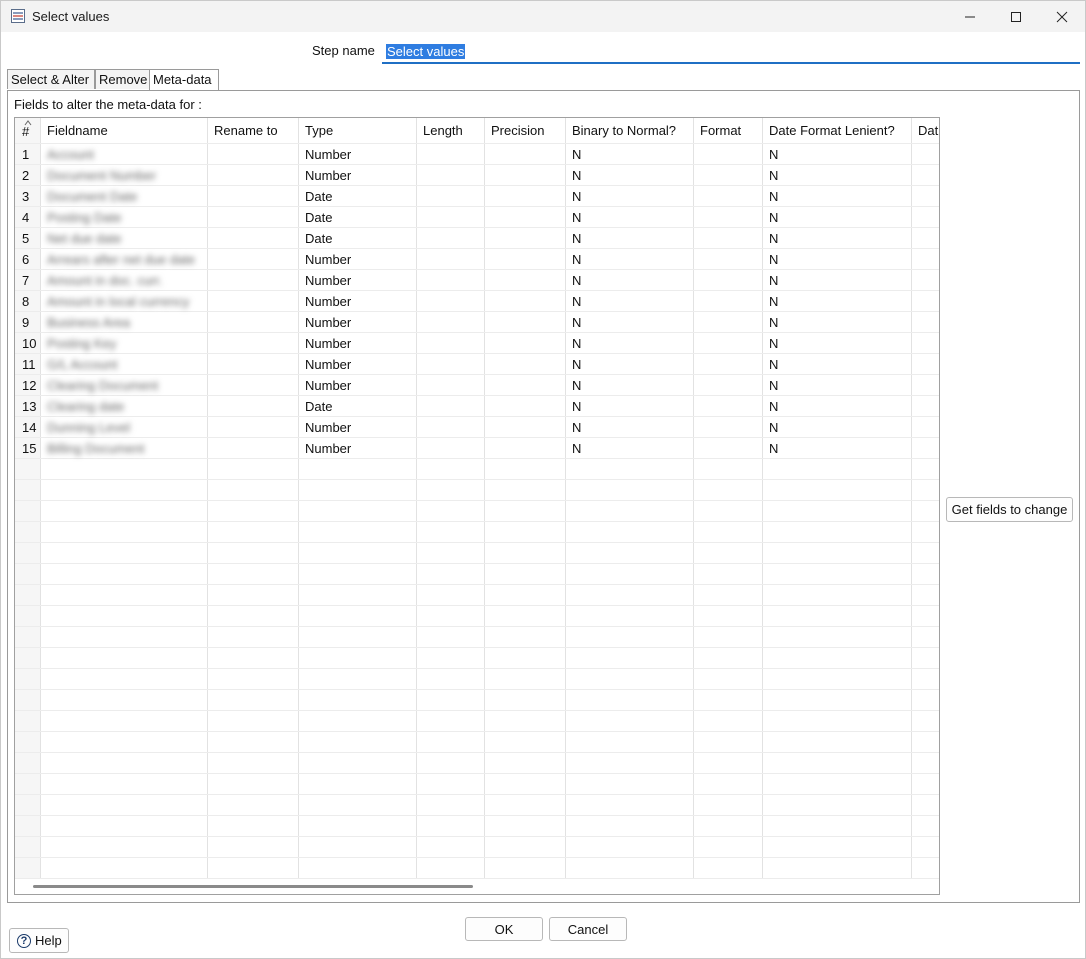  Describe the element at coordinates (124, 343) in the screenshot. I see `cell-fieldname: Posting Key` at that location.